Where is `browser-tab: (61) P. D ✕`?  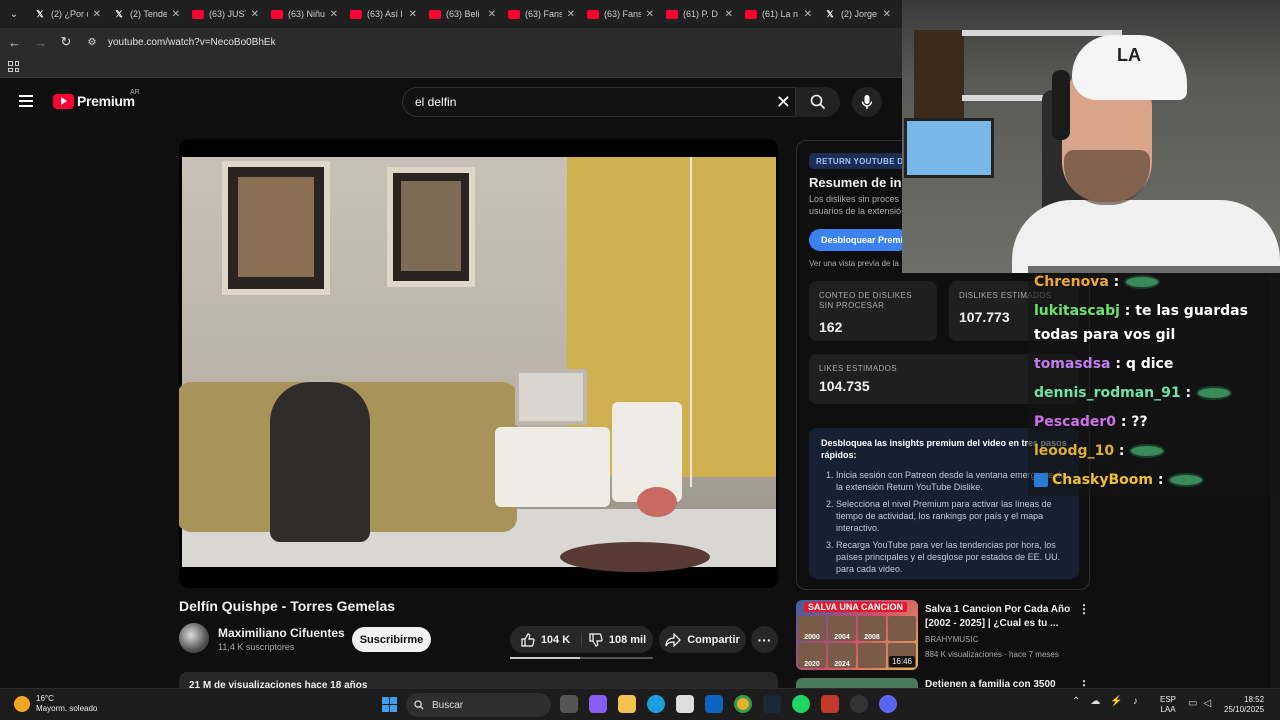 browser-tab: (61) P. D ✕ is located at coordinates (699, 14).